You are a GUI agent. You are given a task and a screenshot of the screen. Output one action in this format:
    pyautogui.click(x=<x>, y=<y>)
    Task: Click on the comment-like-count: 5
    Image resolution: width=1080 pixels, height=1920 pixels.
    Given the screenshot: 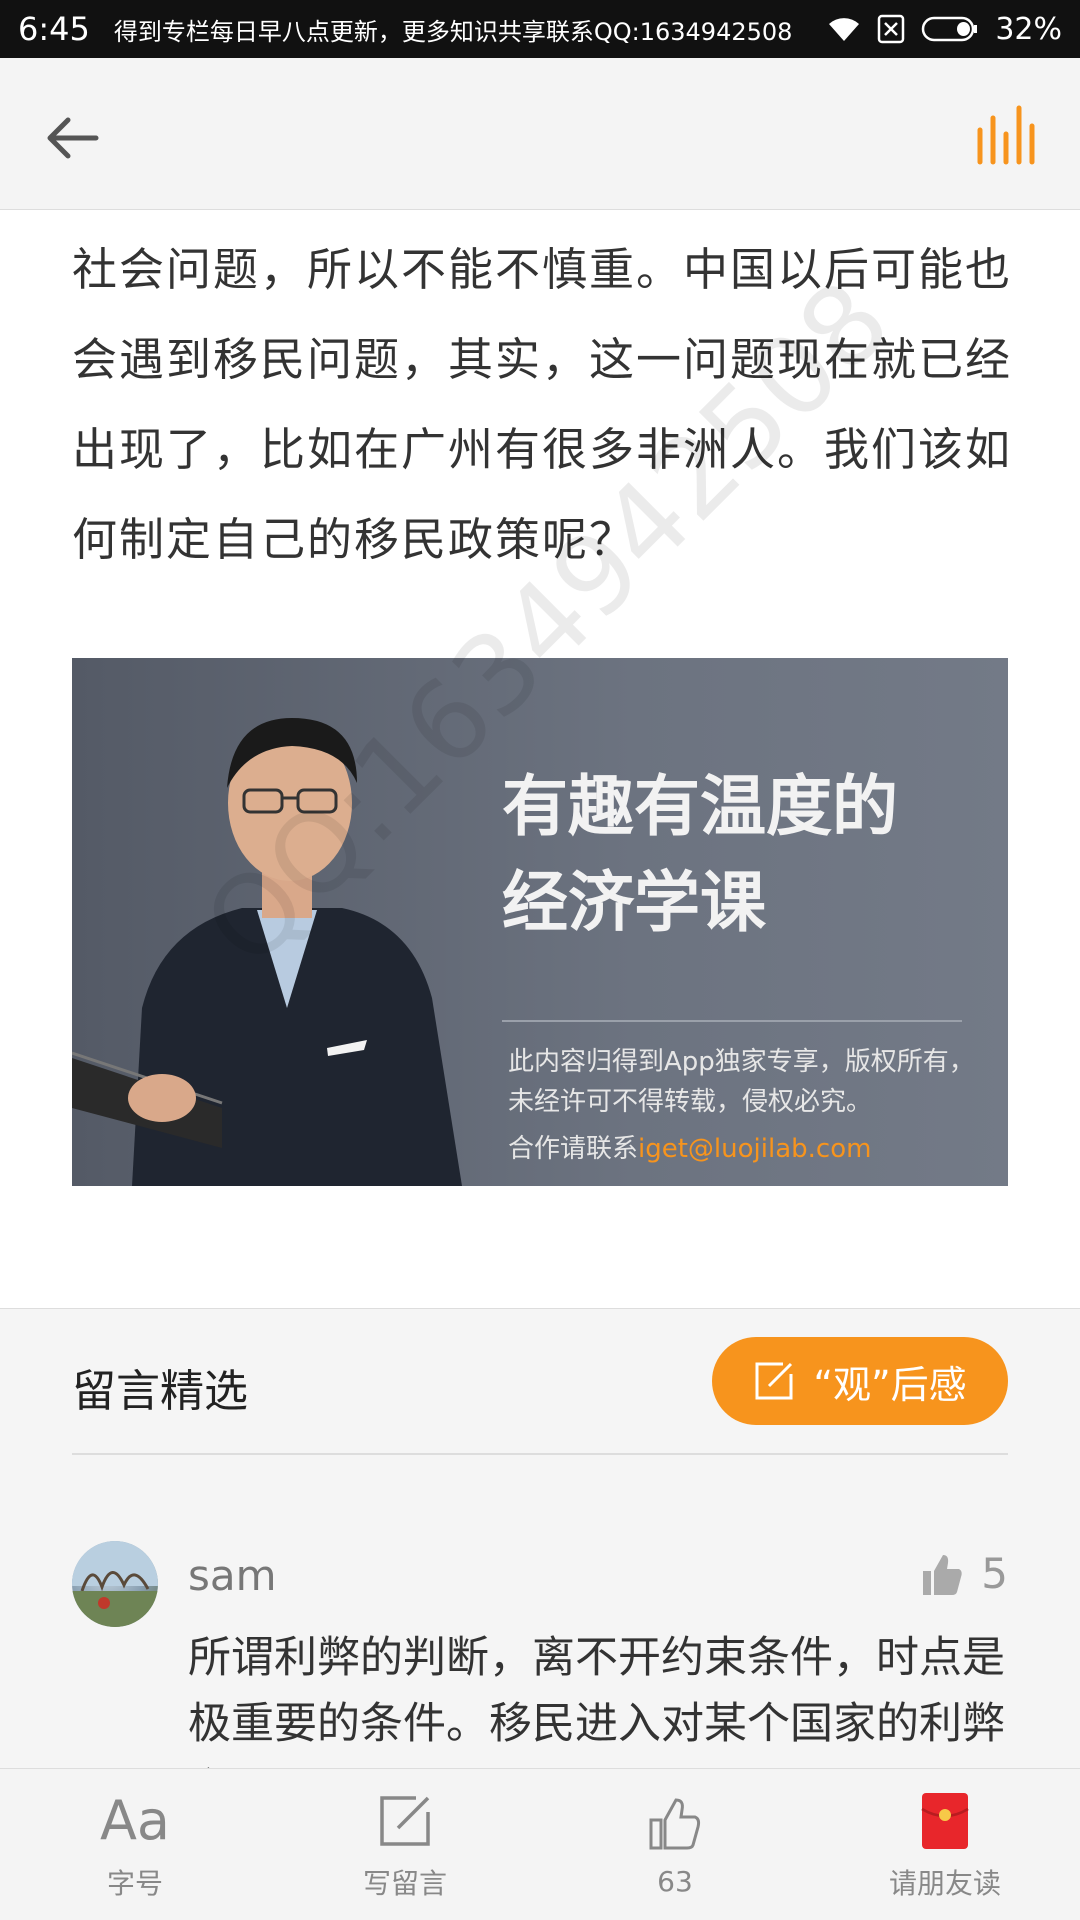 What is the action you would take?
    pyautogui.click(x=994, y=1573)
    